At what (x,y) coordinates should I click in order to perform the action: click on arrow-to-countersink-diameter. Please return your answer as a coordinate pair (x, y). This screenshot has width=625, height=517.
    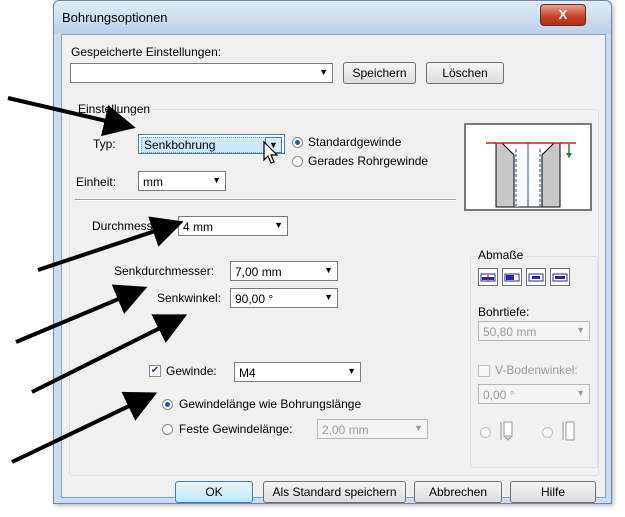
    Looking at the image, I should click on (81, 314).